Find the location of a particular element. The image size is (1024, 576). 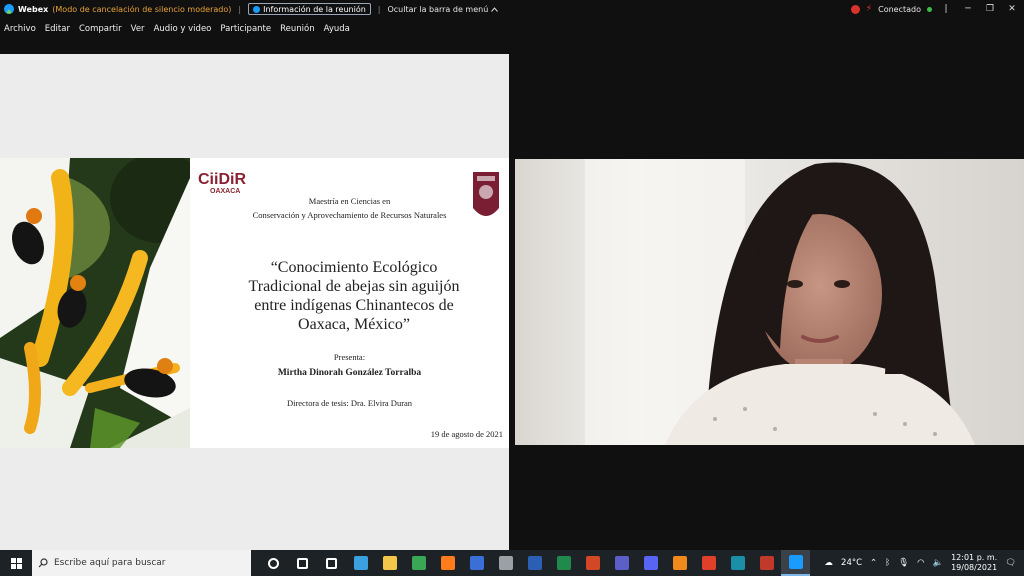

clock-time: 12:01 p. m. is located at coordinates (974, 557).